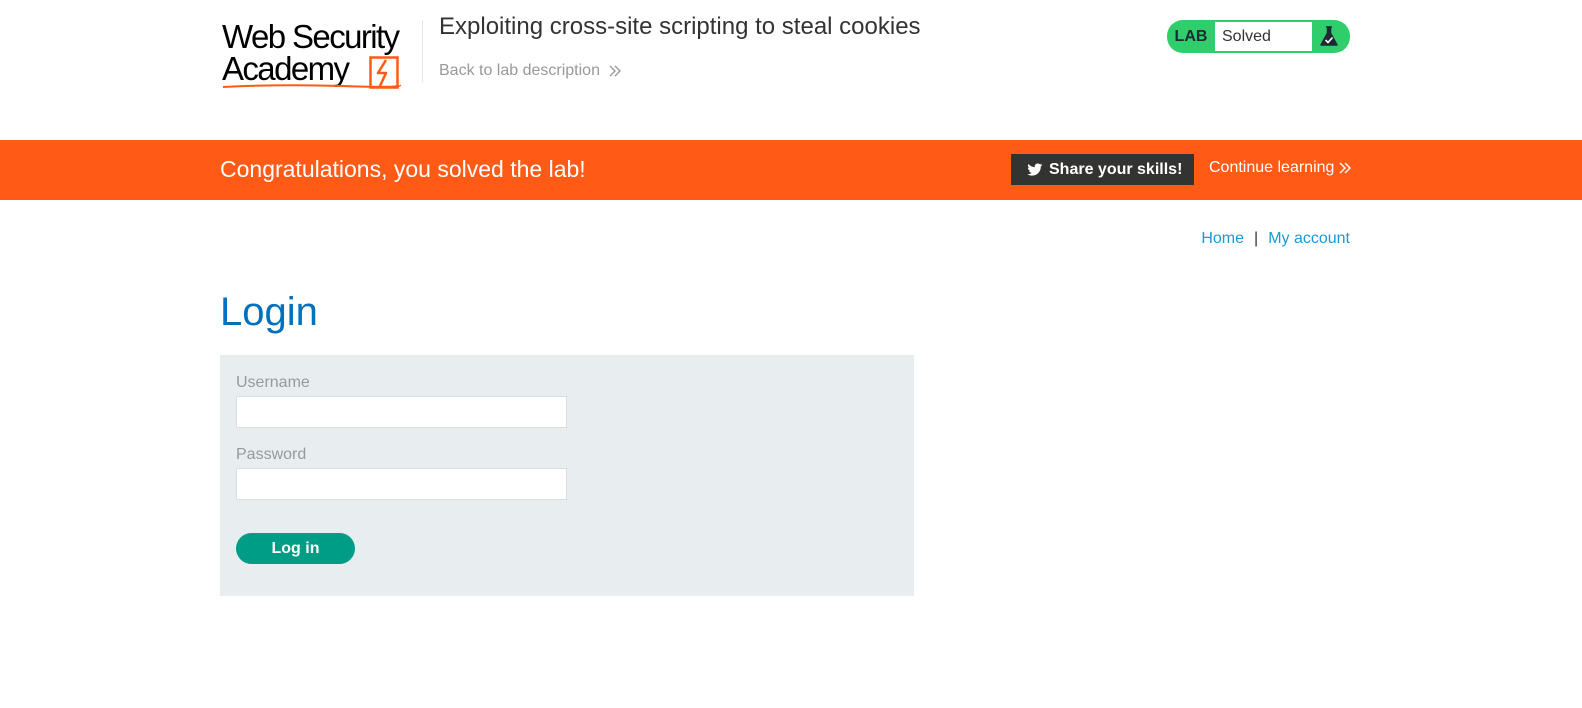 This screenshot has height=708, width=1582. I want to click on continue-learning-link: Continue learning, so click(1280, 168).